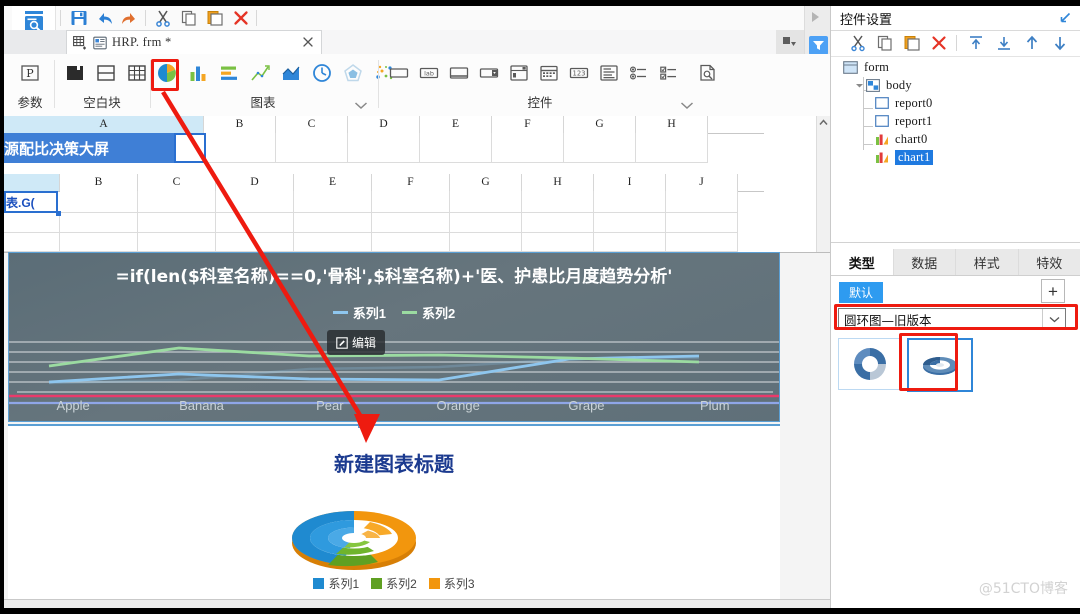 Image resolution: width=1080 pixels, height=614 pixels. I want to click on row-corner-cell, so click(32, 182).